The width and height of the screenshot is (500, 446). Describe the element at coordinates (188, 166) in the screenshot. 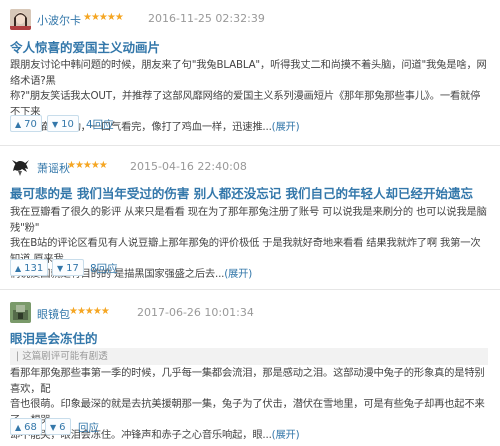

I see `timestamp: 2015-04-16 22:40:08` at that location.